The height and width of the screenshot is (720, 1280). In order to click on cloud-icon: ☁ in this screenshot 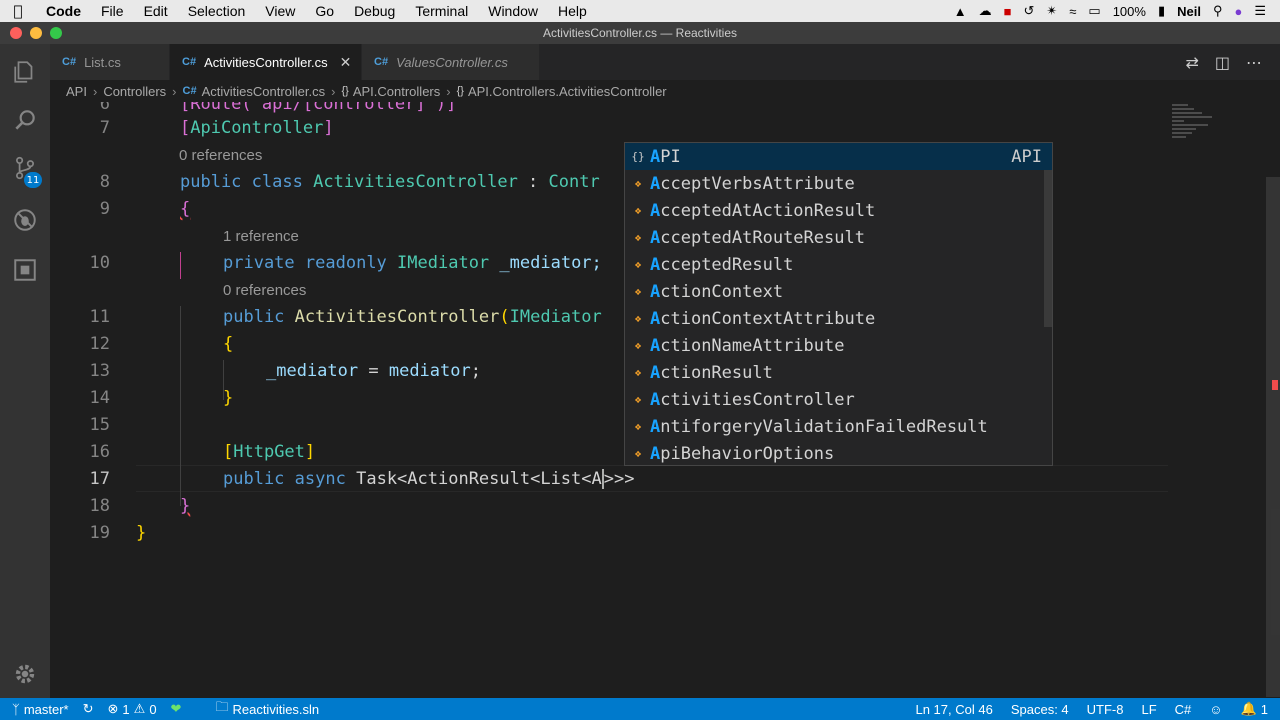, I will do `click(985, 11)`.